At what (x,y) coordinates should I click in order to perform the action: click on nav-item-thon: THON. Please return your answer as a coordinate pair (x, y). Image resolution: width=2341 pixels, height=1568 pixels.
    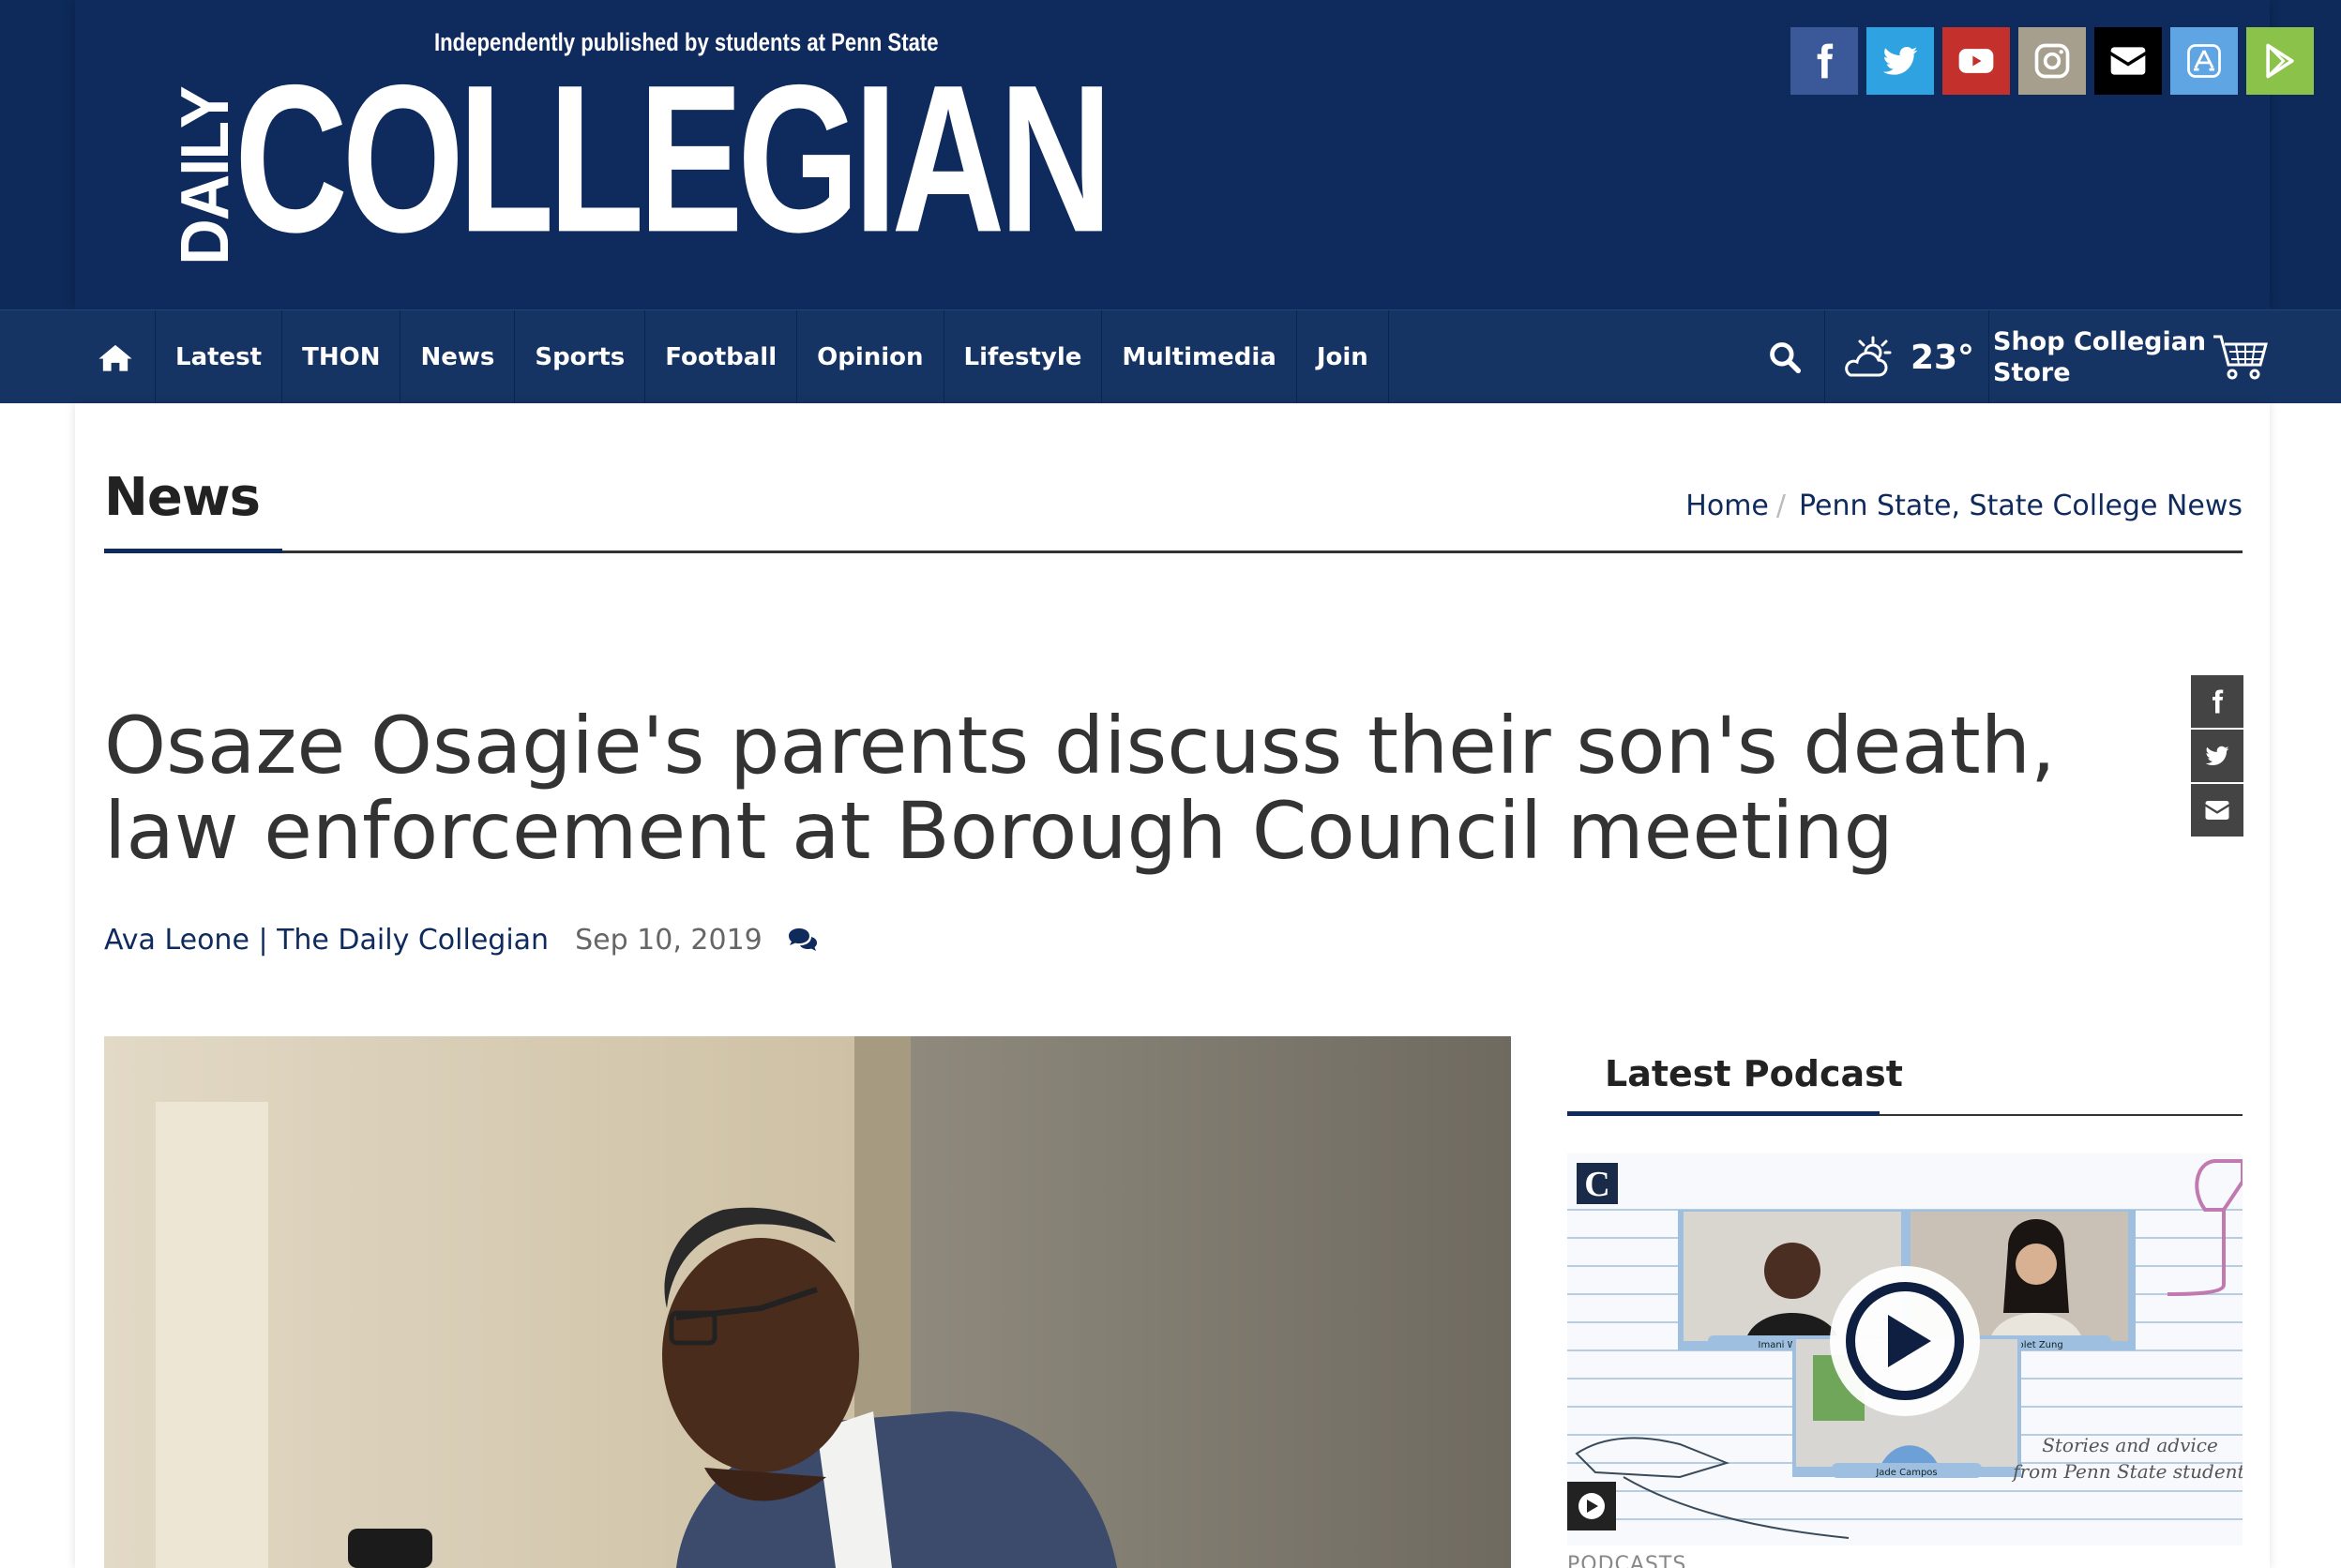
    Looking at the image, I should click on (341, 357).